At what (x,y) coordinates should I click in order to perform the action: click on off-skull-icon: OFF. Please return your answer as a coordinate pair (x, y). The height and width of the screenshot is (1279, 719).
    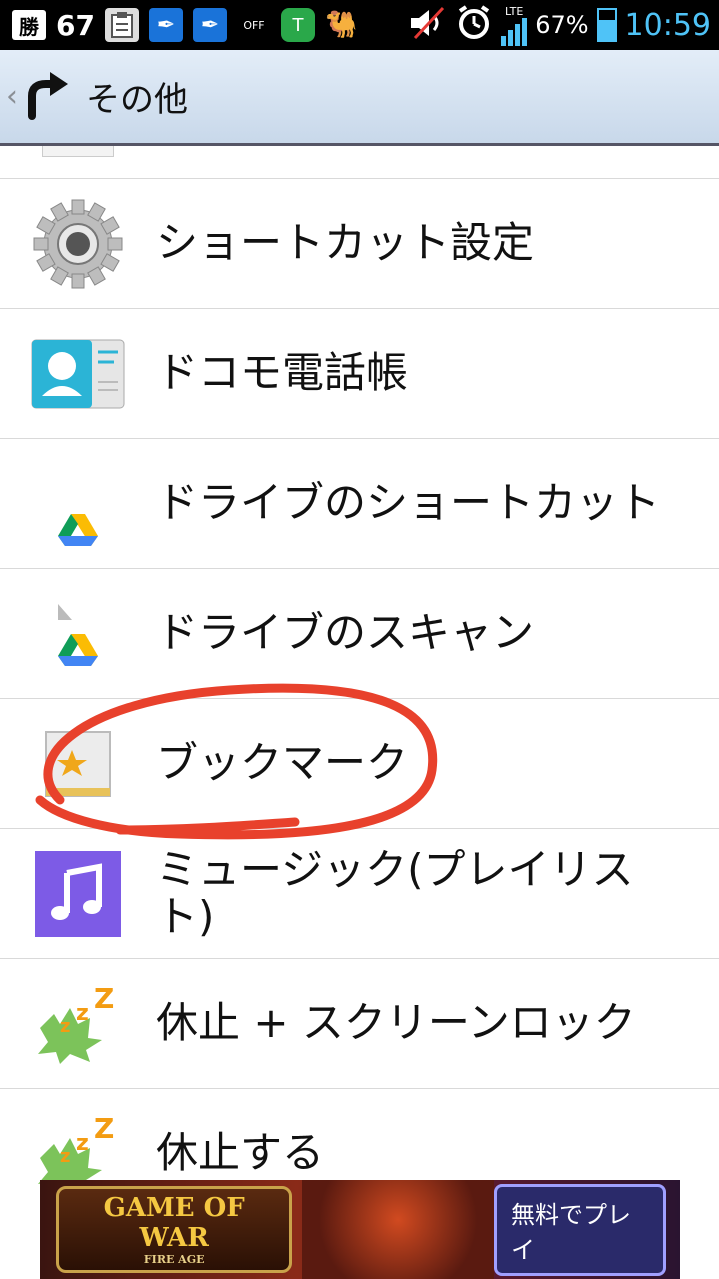
    Looking at the image, I should click on (254, 25).